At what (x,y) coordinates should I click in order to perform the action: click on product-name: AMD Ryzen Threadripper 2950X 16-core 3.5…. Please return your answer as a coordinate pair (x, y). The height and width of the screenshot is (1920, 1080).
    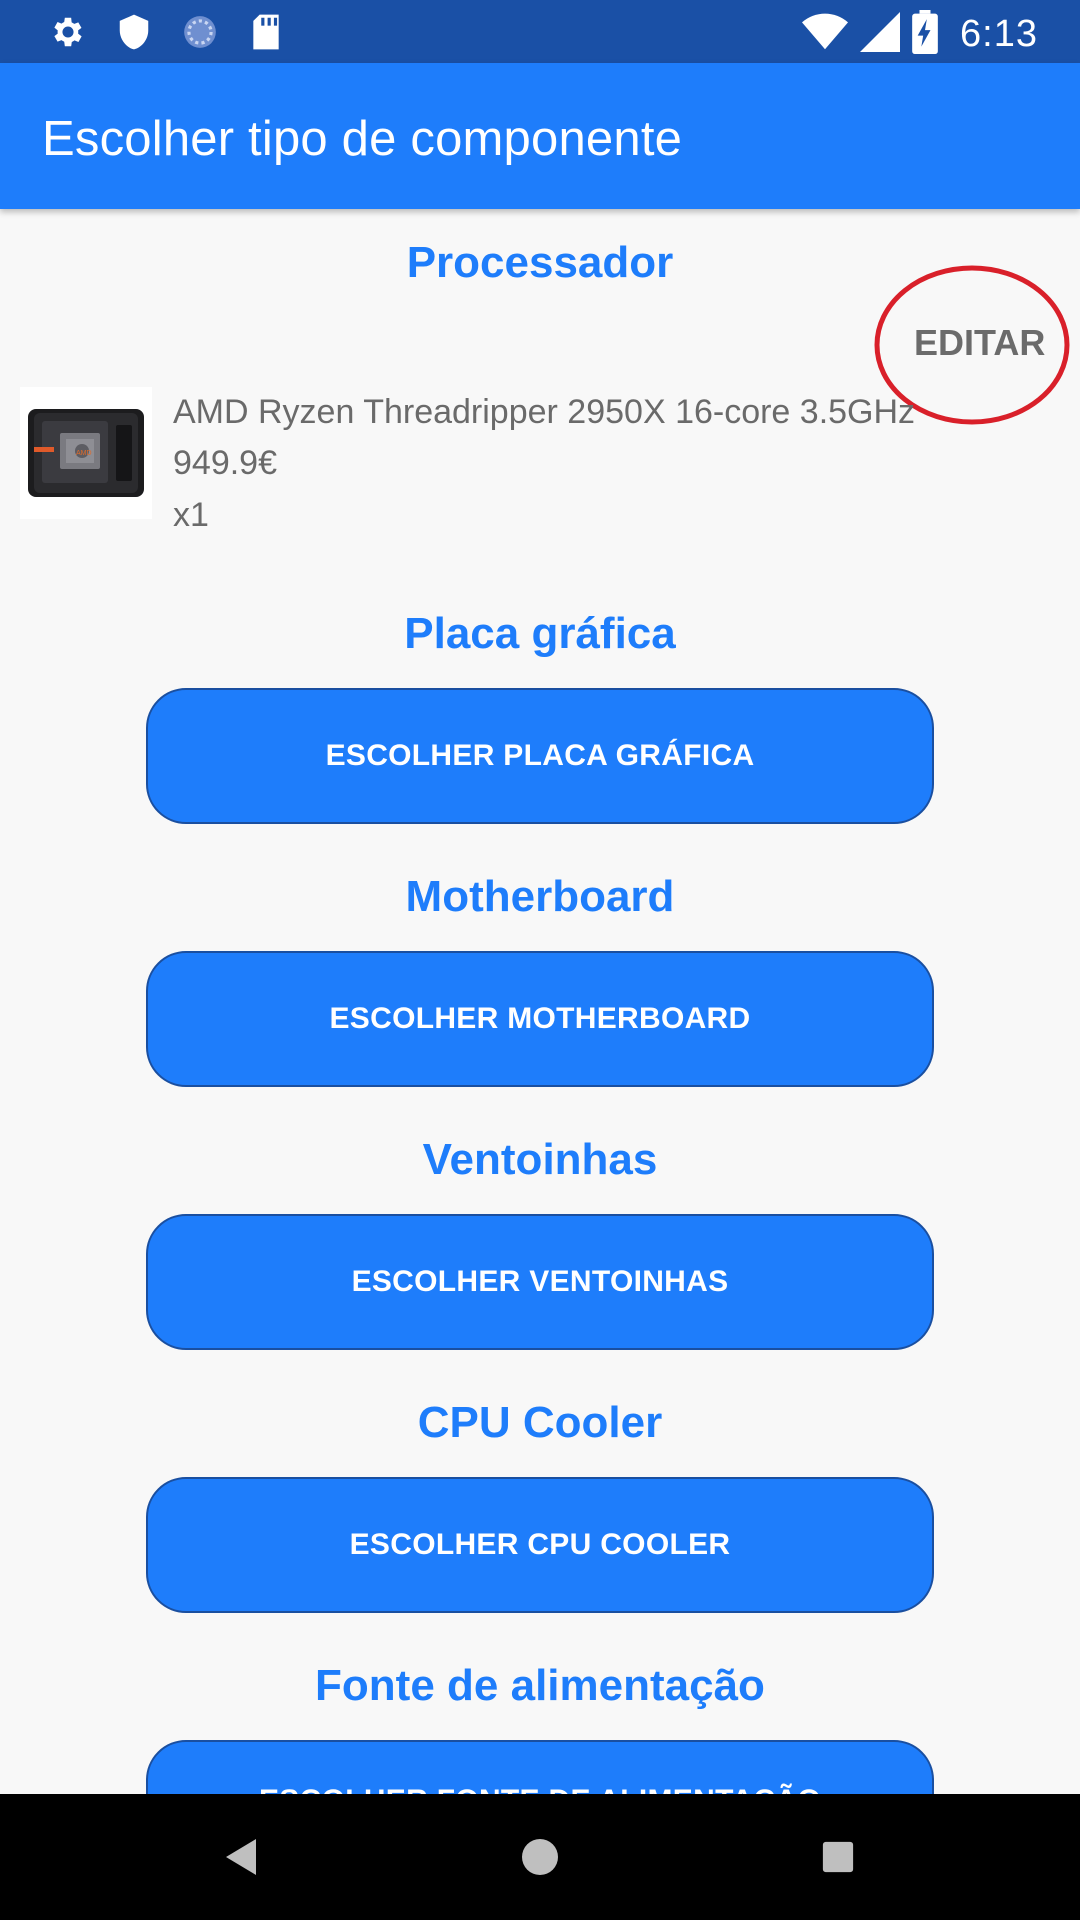
    Looking at the image, I should click on (544, 412).